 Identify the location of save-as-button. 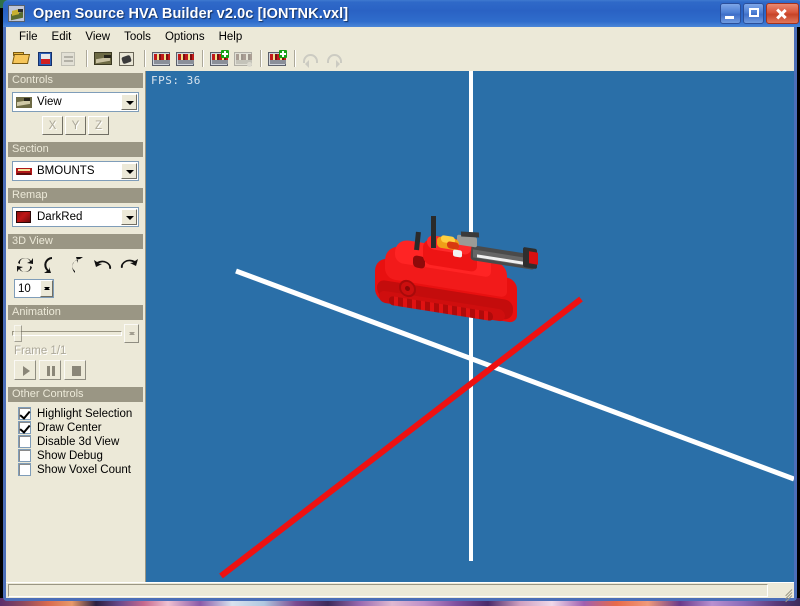
(69, 58).